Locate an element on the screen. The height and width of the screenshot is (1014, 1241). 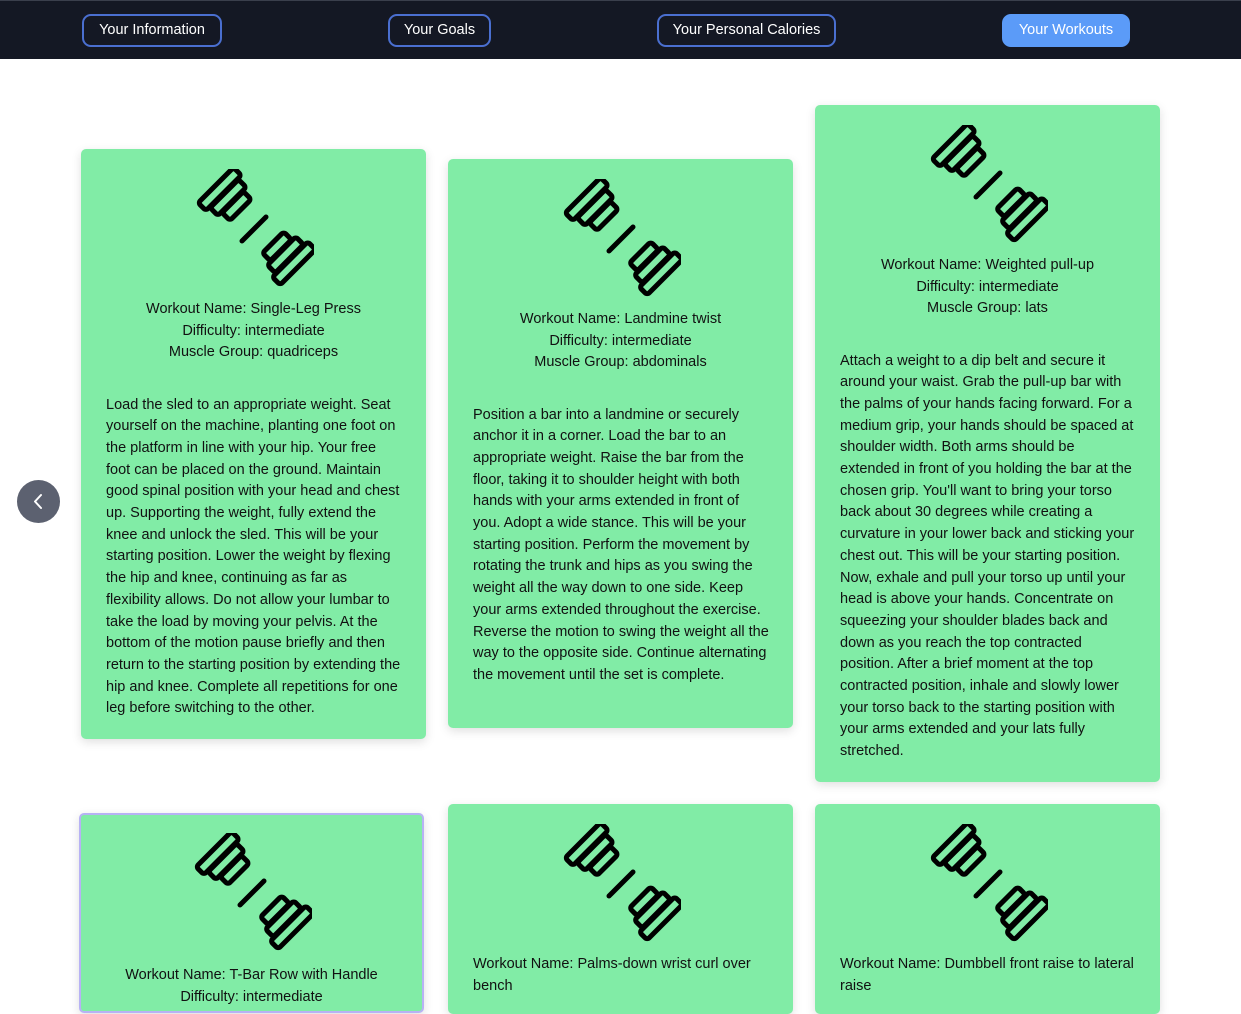
nav-your-information-button: Your Information is located at coordinates (152, 30).